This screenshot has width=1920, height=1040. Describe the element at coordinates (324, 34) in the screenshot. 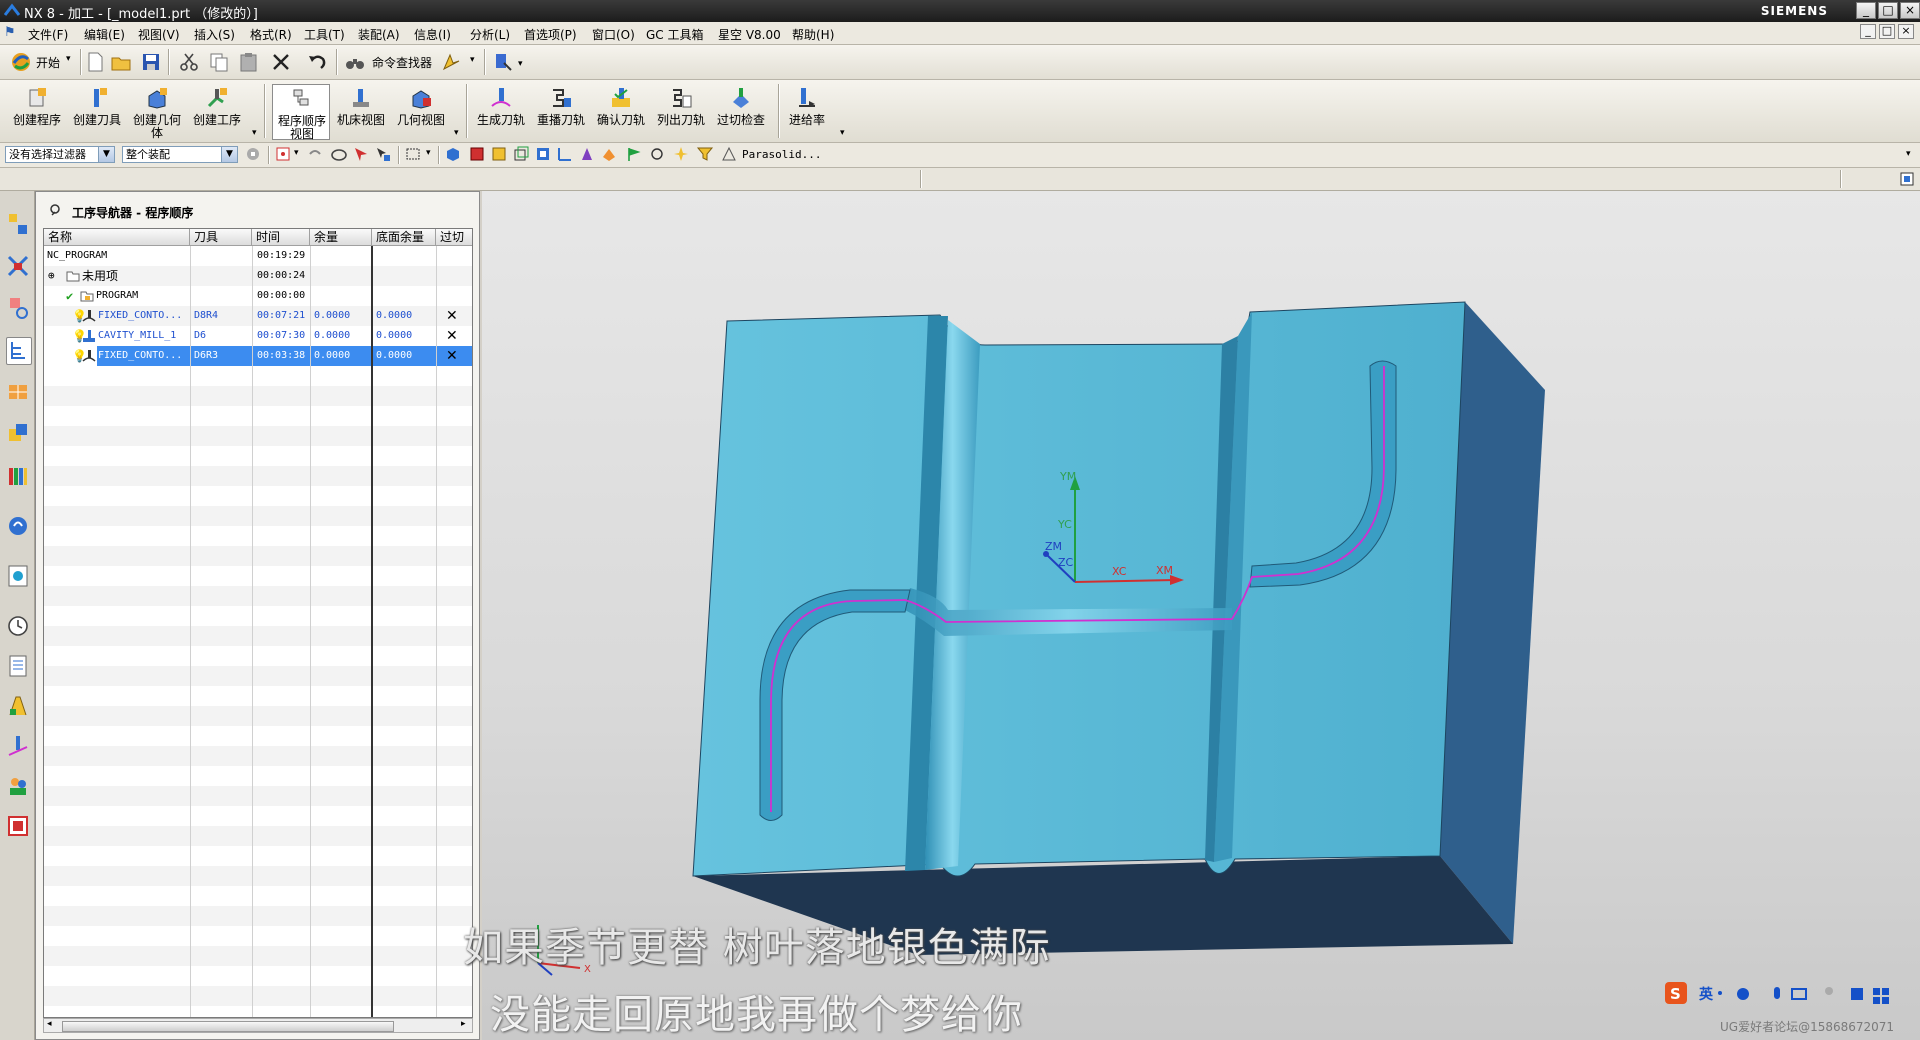

I see `menu-tools: 工具(T)` at that location.